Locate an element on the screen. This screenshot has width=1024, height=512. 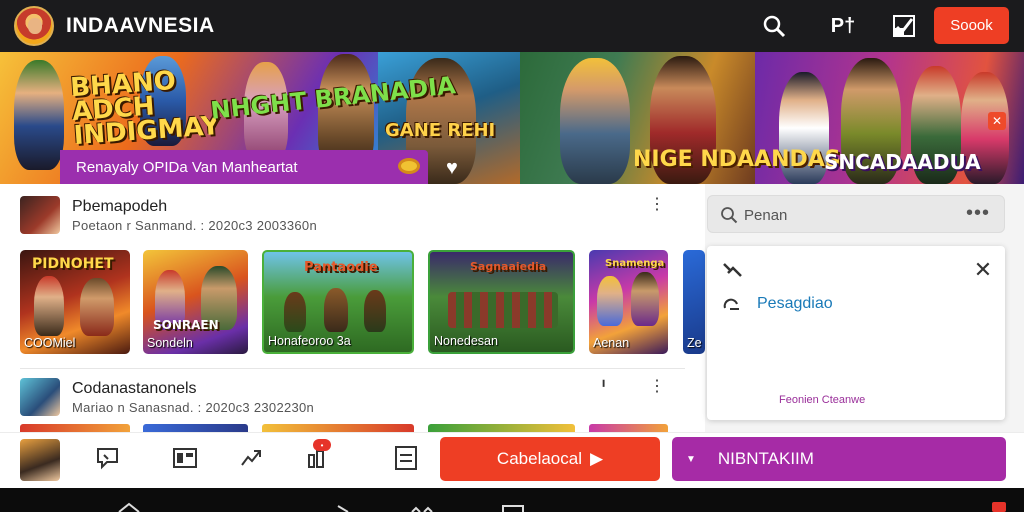
popup-footer: Feonien Cteanwe is located at coordinates (822, 400).